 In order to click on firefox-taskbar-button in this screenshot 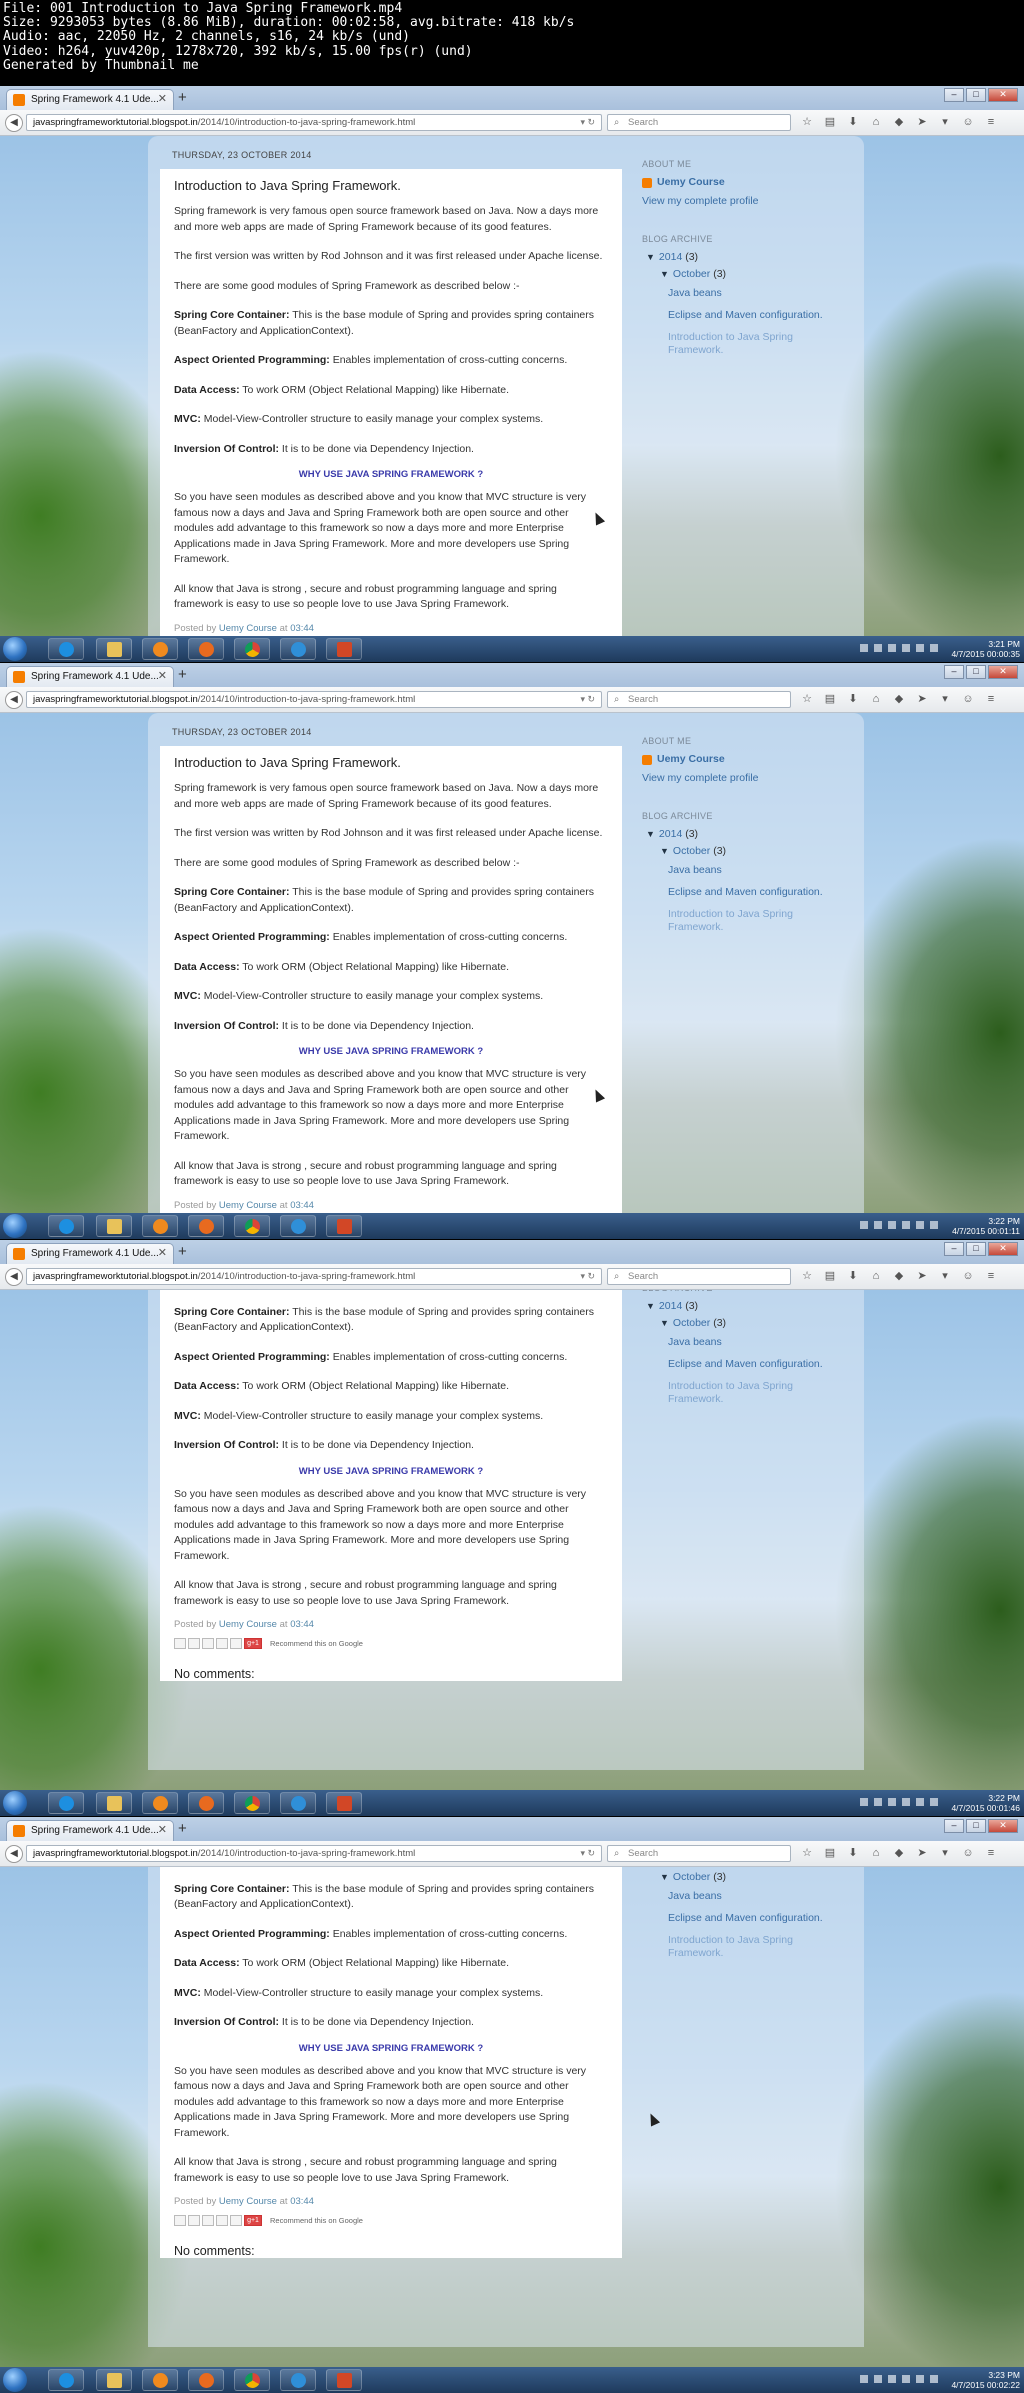, I will do `click(206, 1803)`.